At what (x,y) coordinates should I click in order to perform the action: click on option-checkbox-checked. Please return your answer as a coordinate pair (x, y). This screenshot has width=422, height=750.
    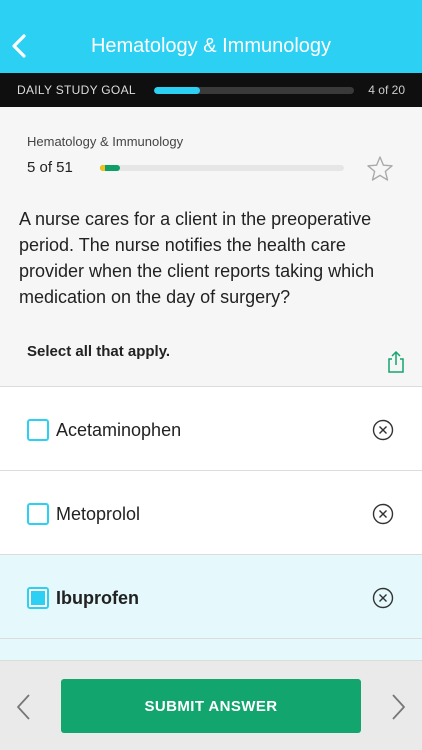
    Looking at the image, I should click on (38, 598).